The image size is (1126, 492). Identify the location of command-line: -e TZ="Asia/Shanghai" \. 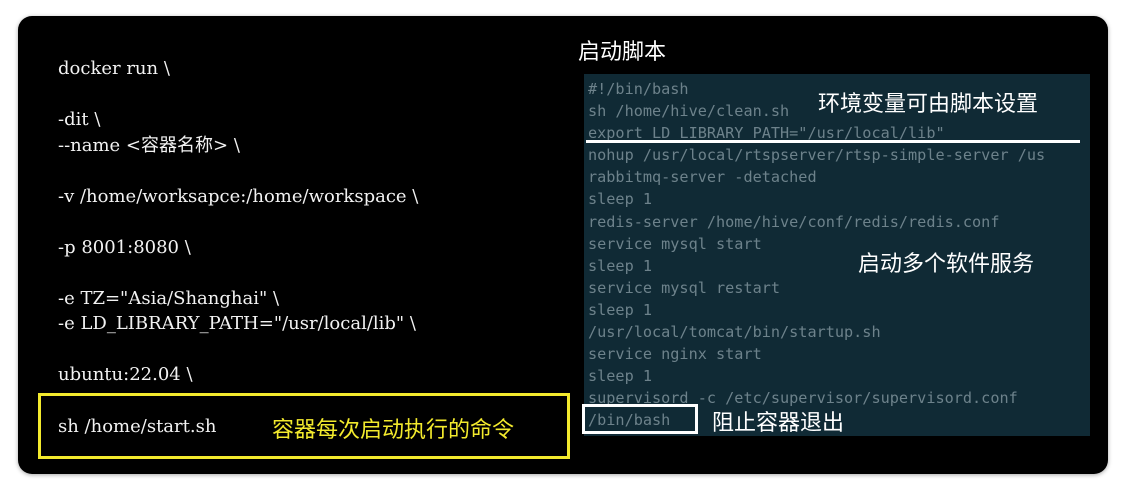
(169, 298).